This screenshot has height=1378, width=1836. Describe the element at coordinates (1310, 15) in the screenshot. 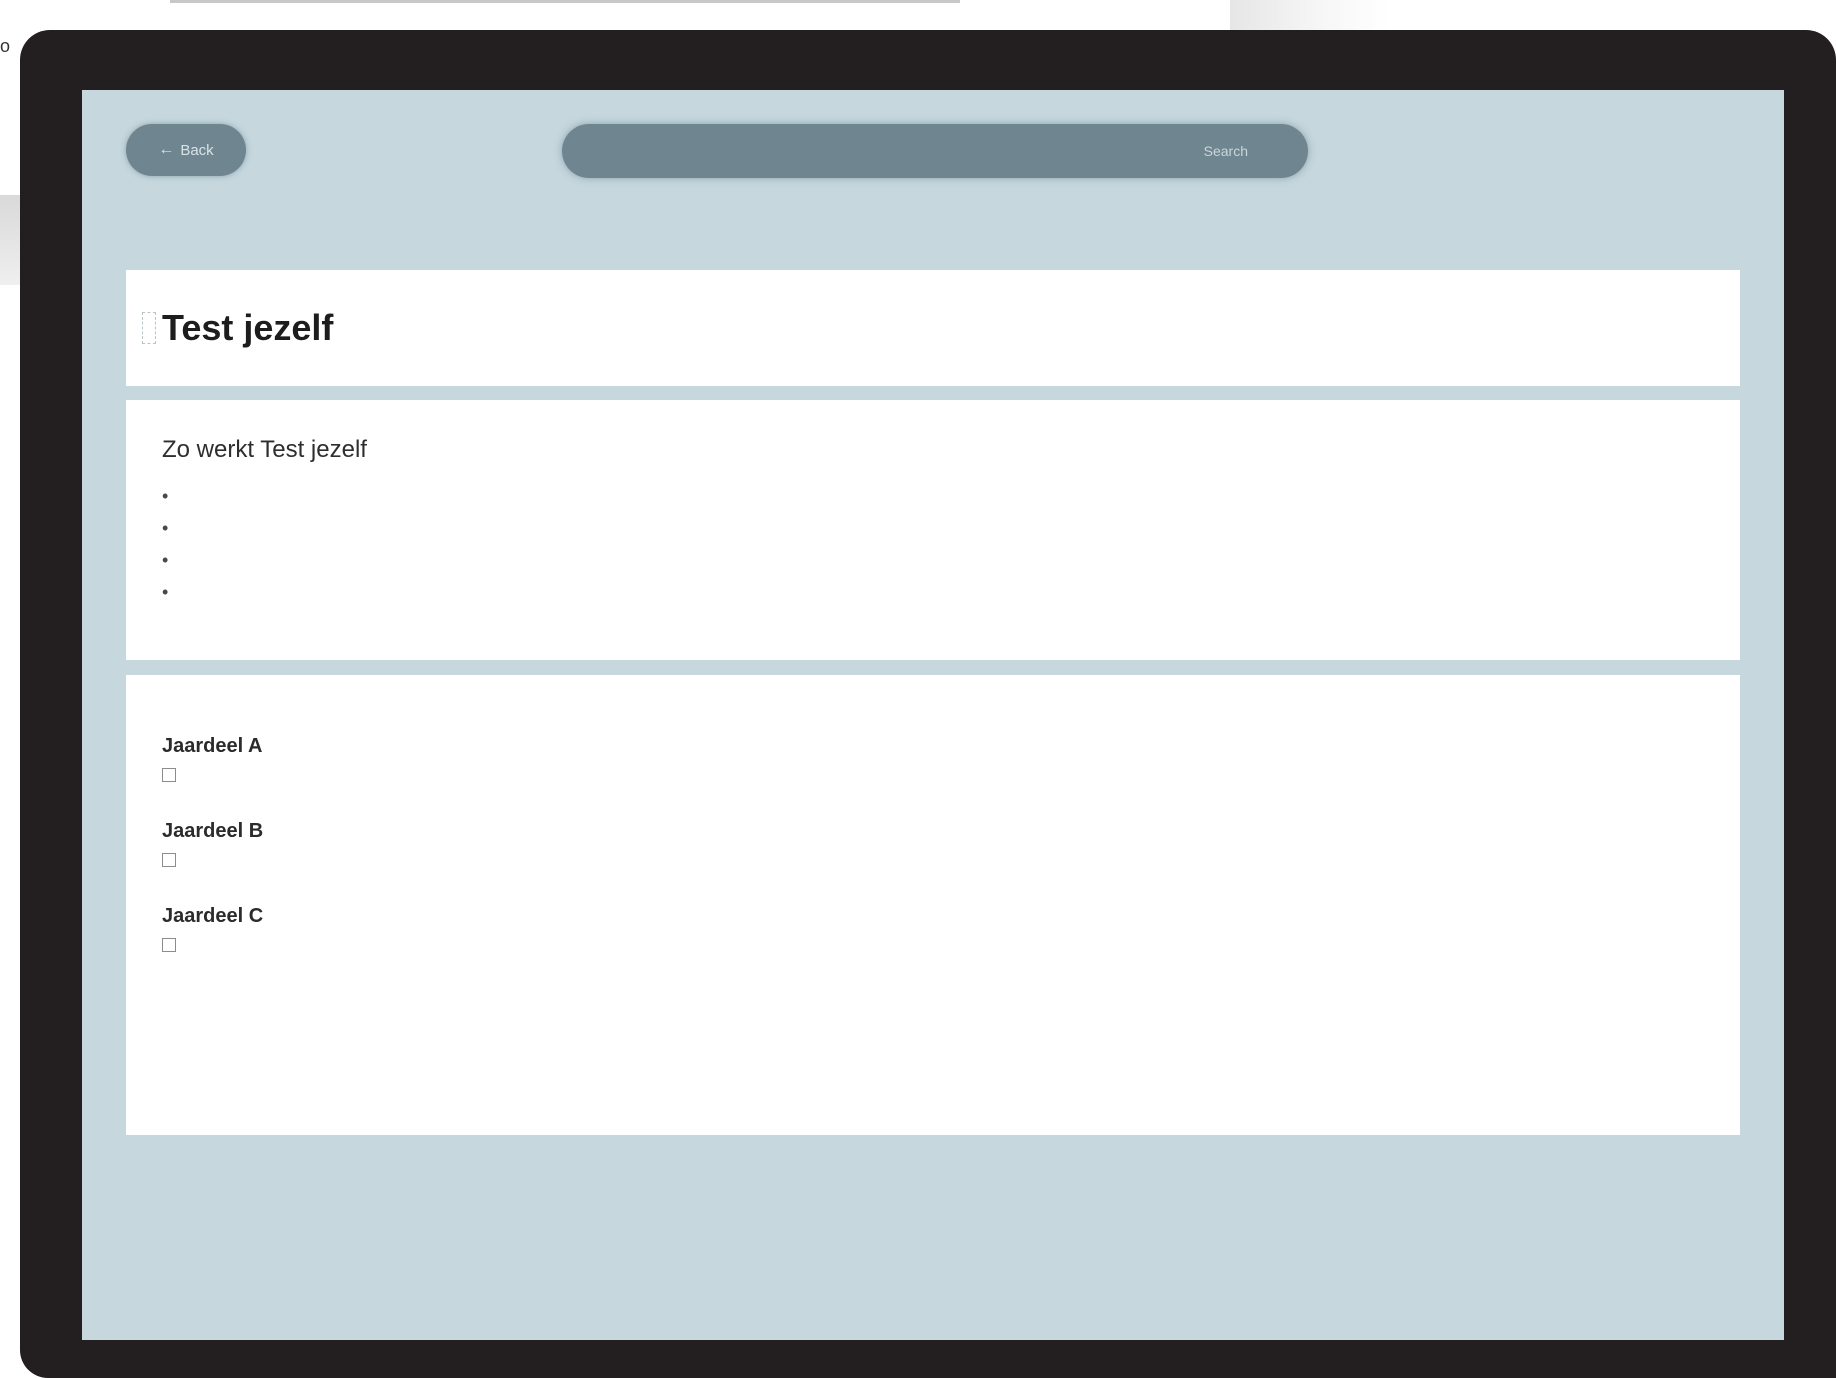

I see `top-shadow` at that location.